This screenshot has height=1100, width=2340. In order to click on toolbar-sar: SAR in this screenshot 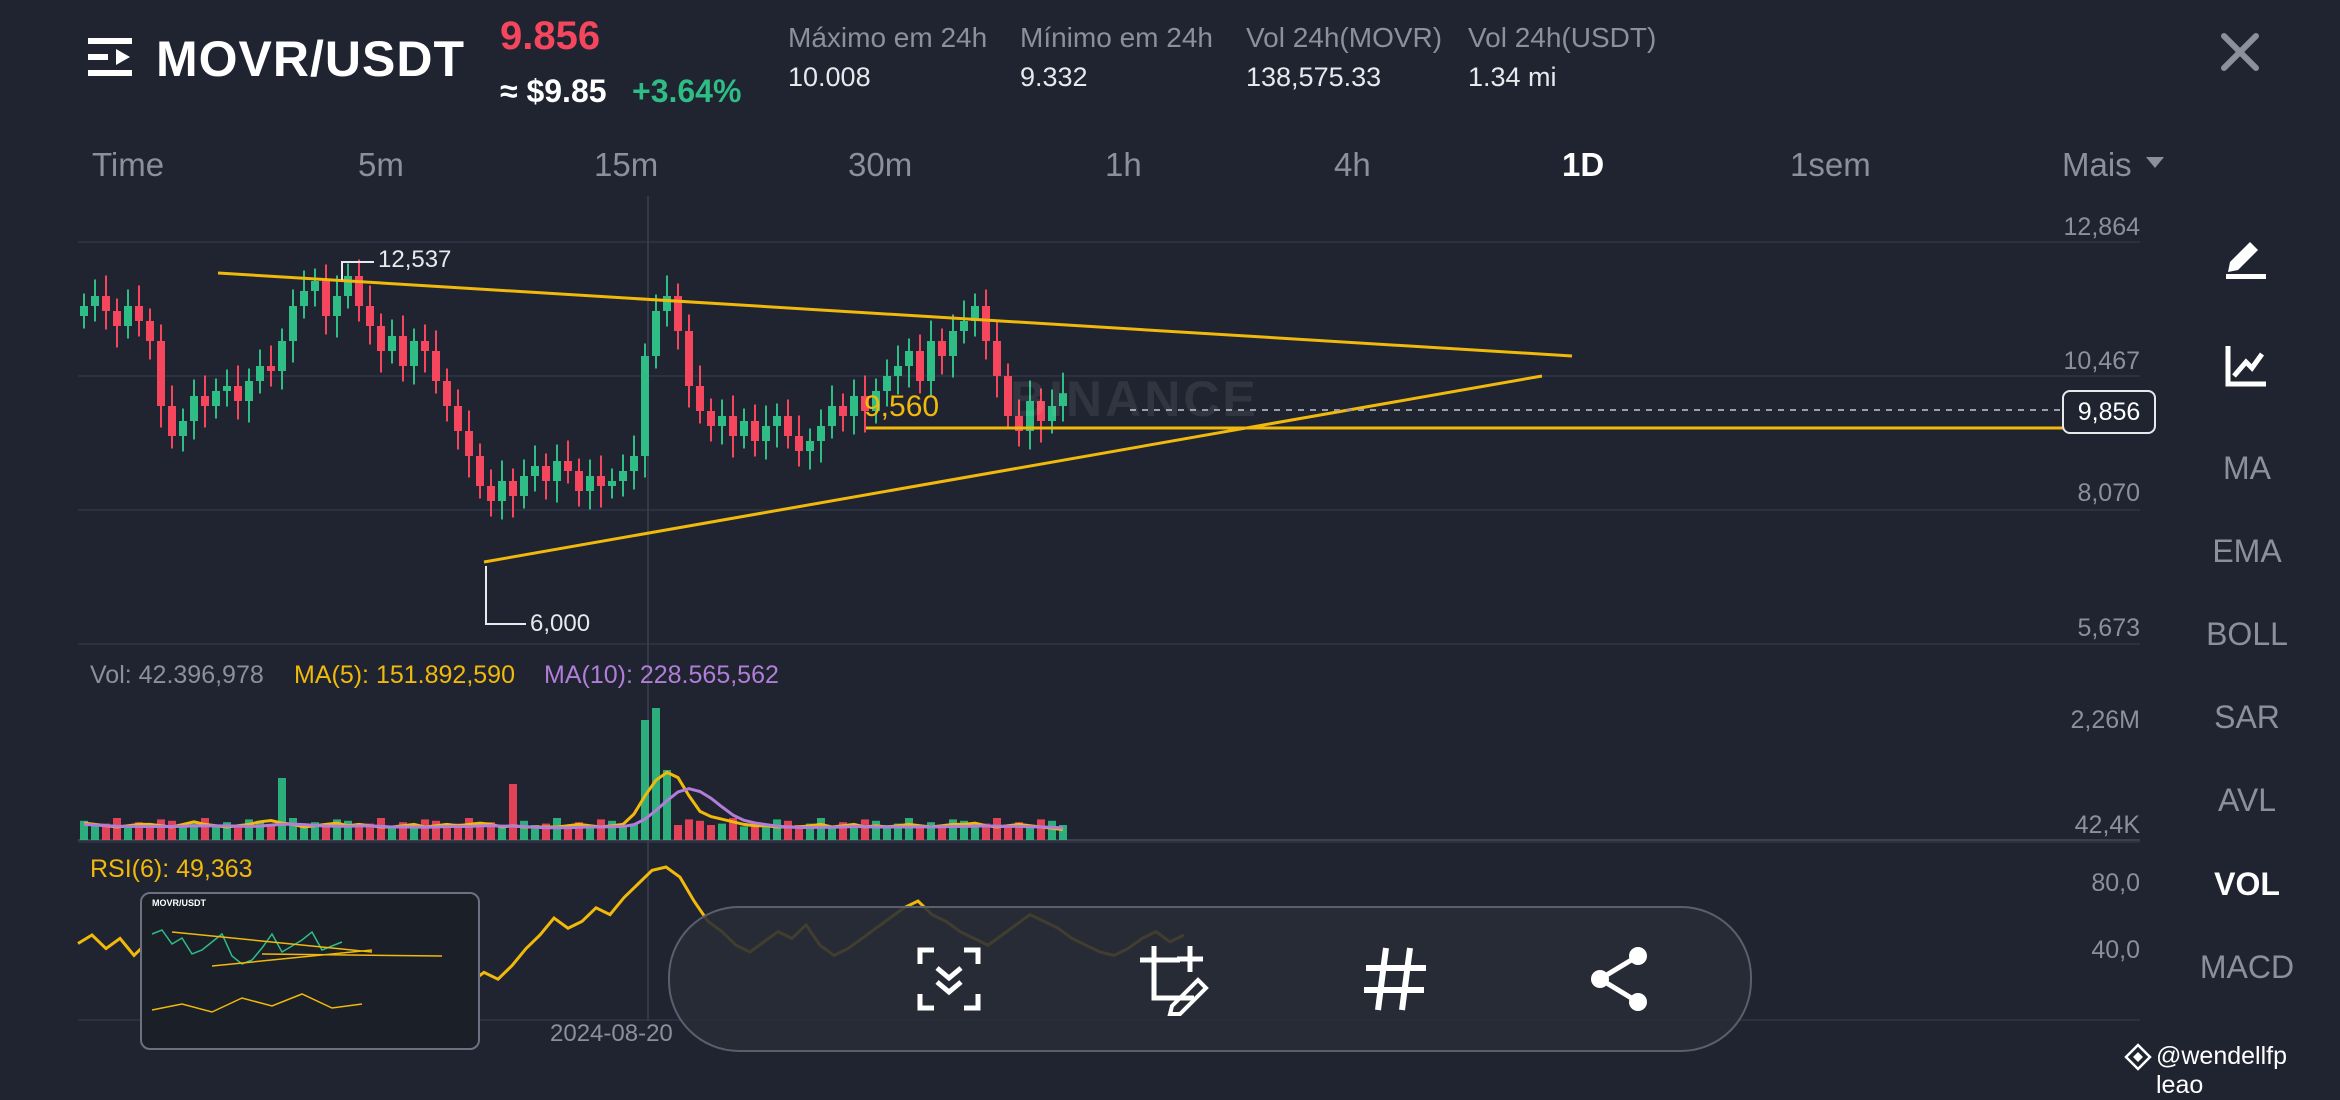, I will do `click(2247, 717)`.